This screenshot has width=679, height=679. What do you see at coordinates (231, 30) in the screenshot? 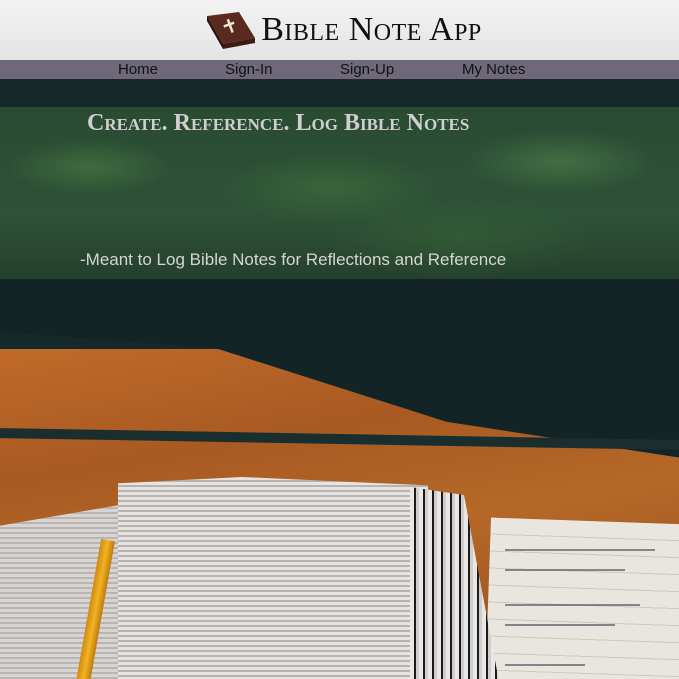
I see `bible-book-icon` at bounding box center [231, 30].